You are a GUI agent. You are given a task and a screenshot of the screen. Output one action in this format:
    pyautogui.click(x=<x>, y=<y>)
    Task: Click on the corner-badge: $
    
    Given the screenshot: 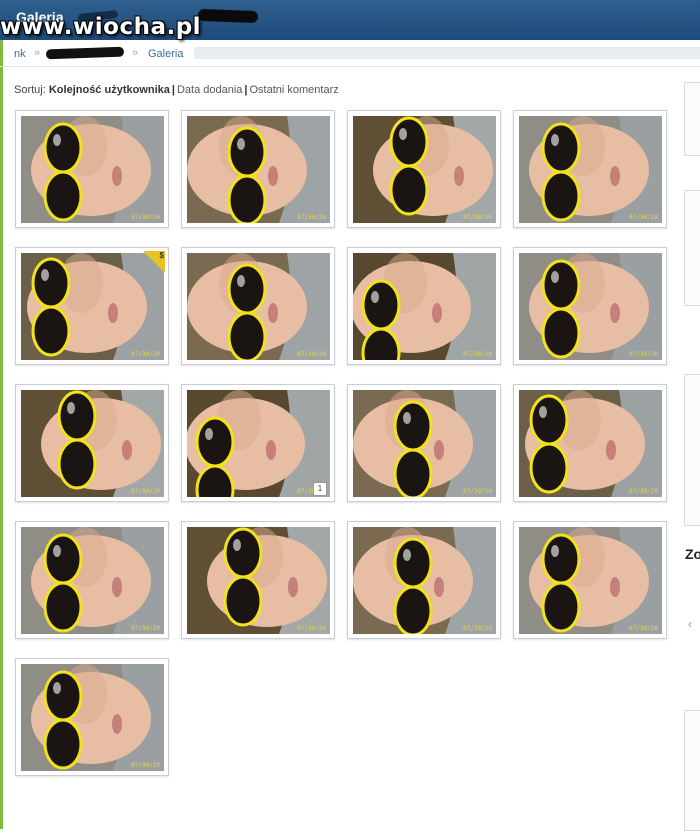 What is the action you would take?
    pyautogui.click(x=154, y=262)
    